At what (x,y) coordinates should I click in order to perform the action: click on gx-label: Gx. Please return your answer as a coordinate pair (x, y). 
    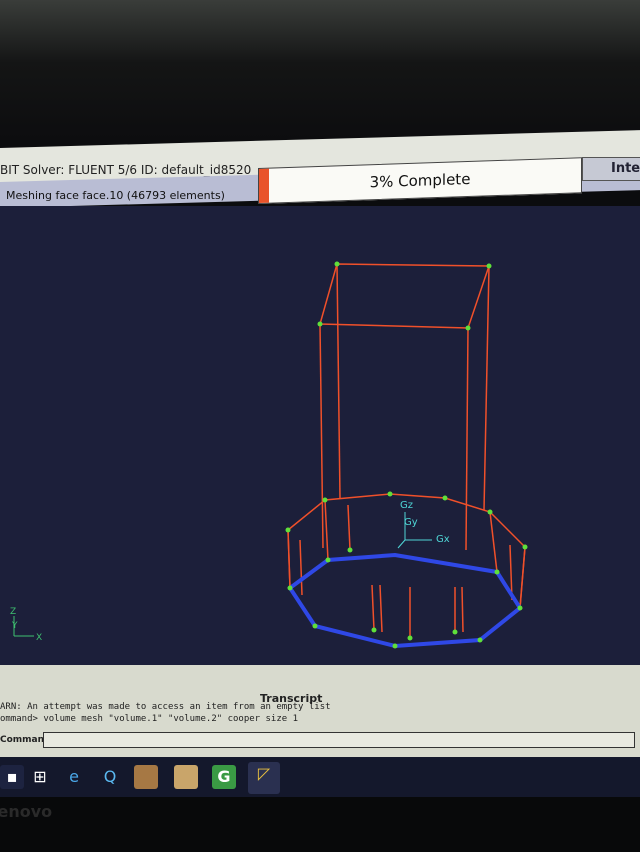
    Looking at the image, I should click on (443, 539).